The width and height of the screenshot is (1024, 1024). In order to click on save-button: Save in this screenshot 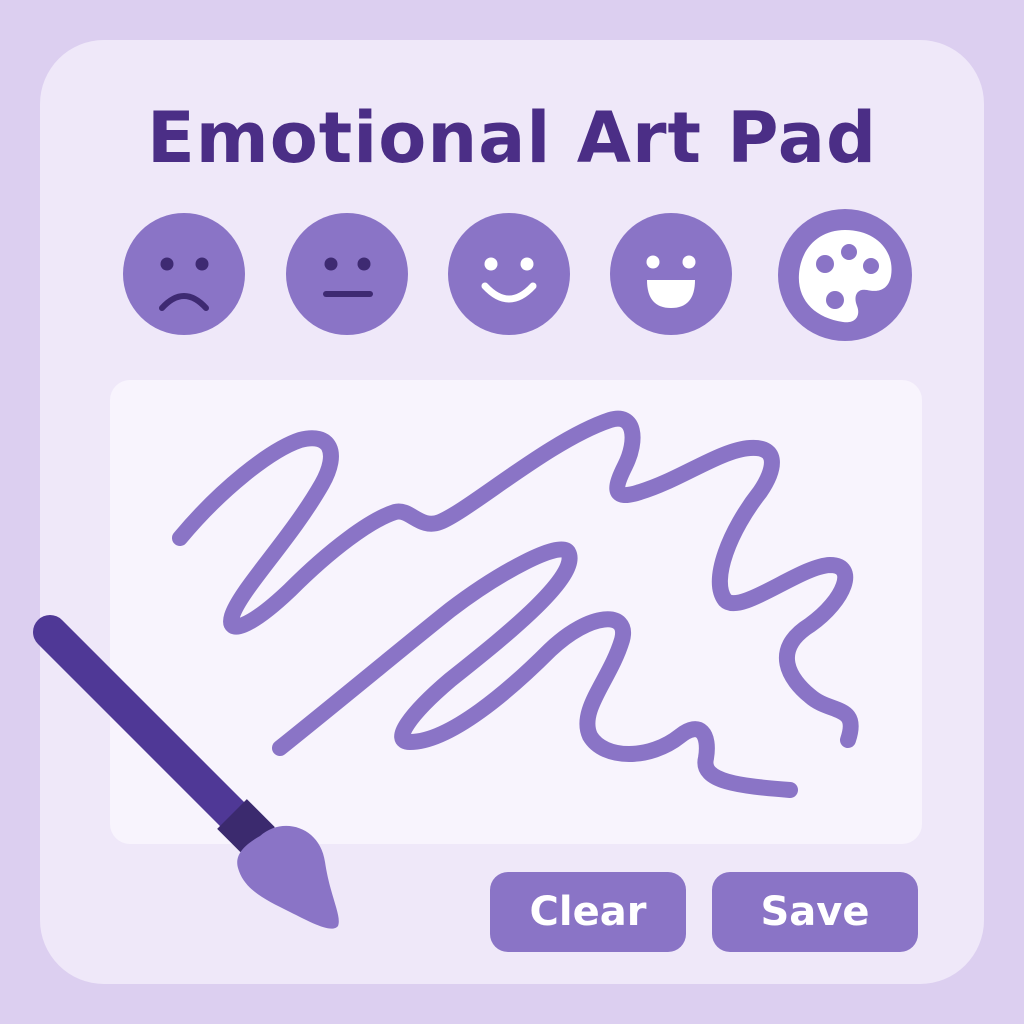, I will do `click(815, 912)`.